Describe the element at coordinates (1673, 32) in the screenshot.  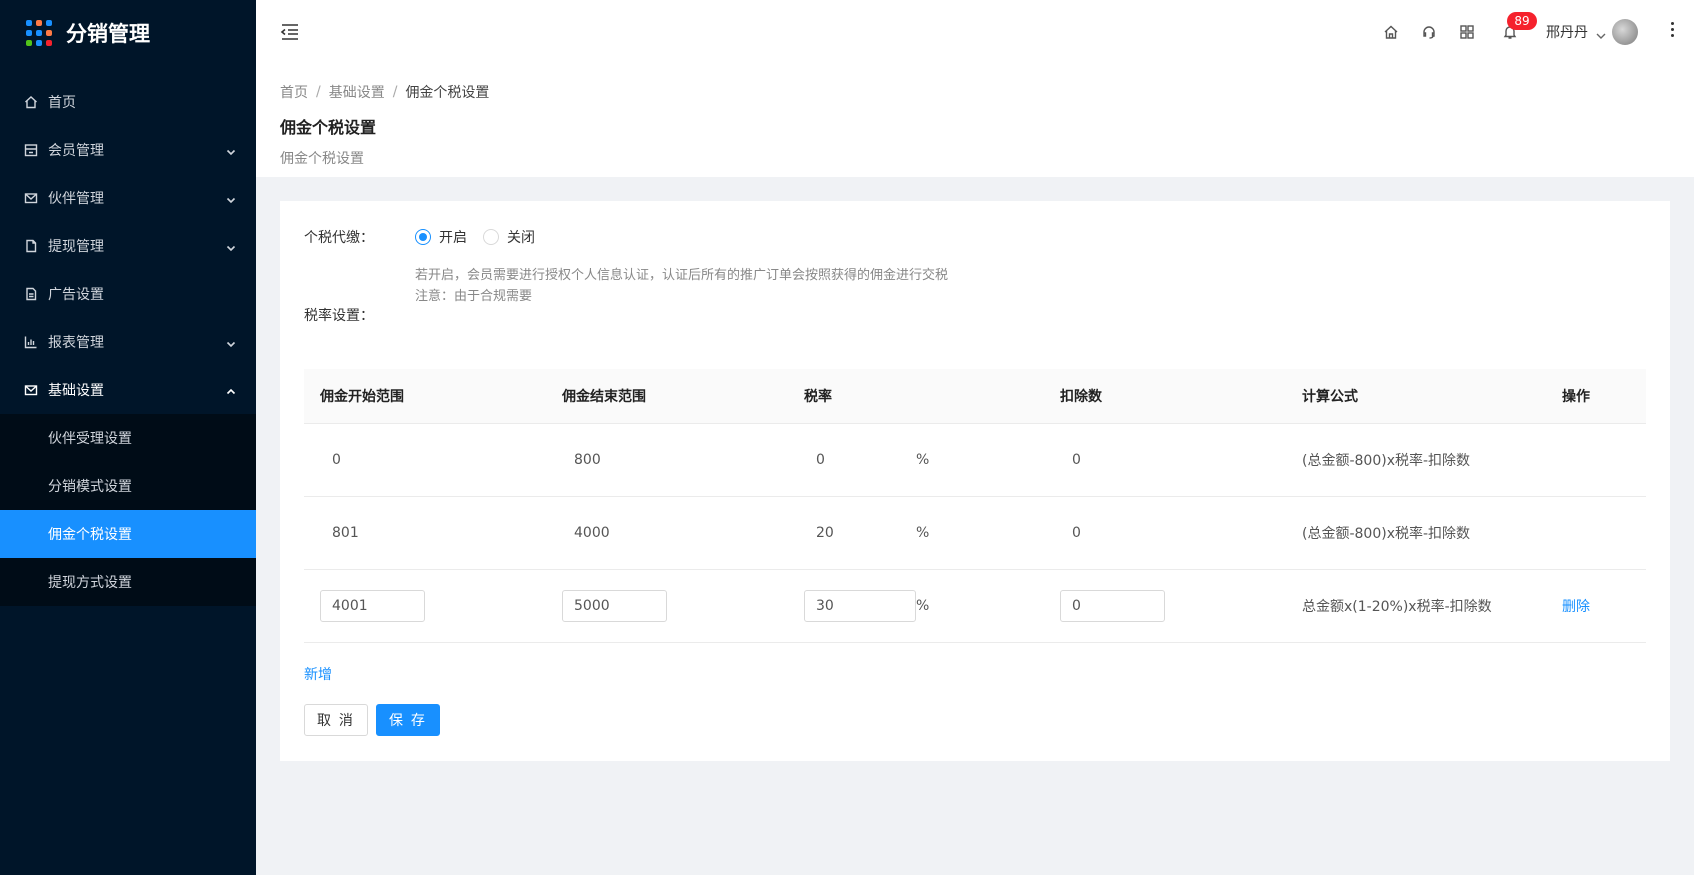
I see `more-vertical-icon` at that location.